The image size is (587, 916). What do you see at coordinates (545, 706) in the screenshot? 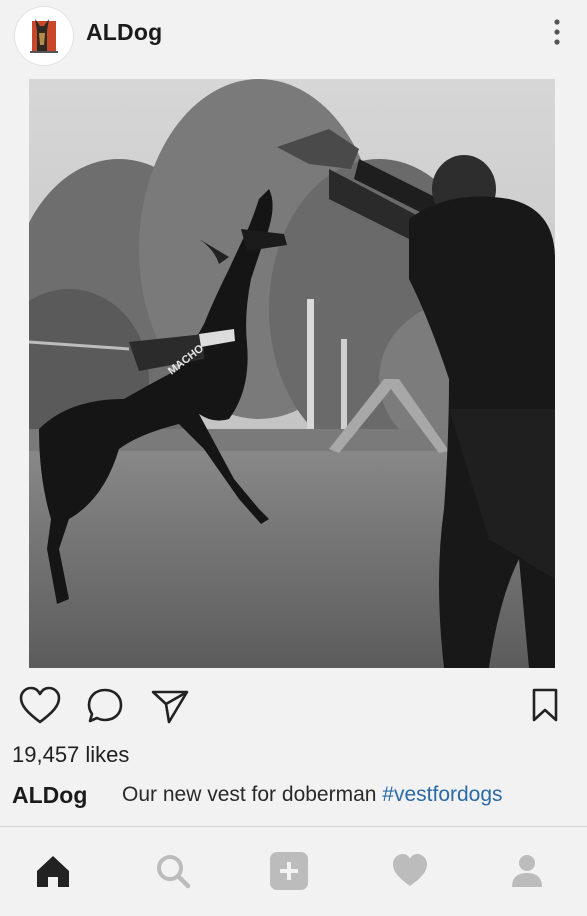
I see `bookmark-icon` at bounding box center [545, 706].